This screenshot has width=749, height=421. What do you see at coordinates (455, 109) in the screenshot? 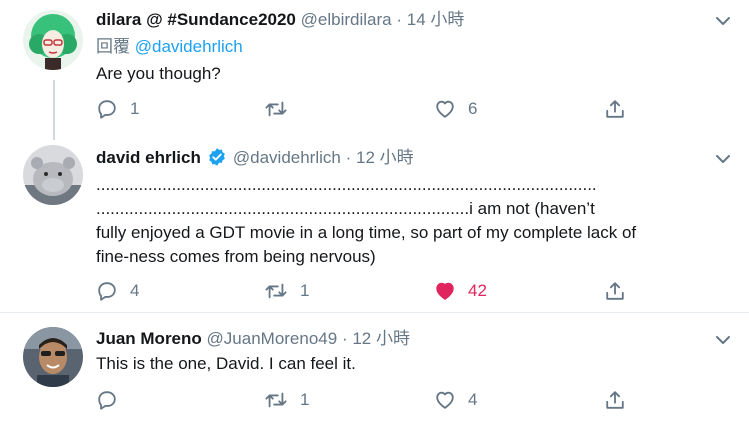
I see `like-button: 6` at bounding box center [455, 109].